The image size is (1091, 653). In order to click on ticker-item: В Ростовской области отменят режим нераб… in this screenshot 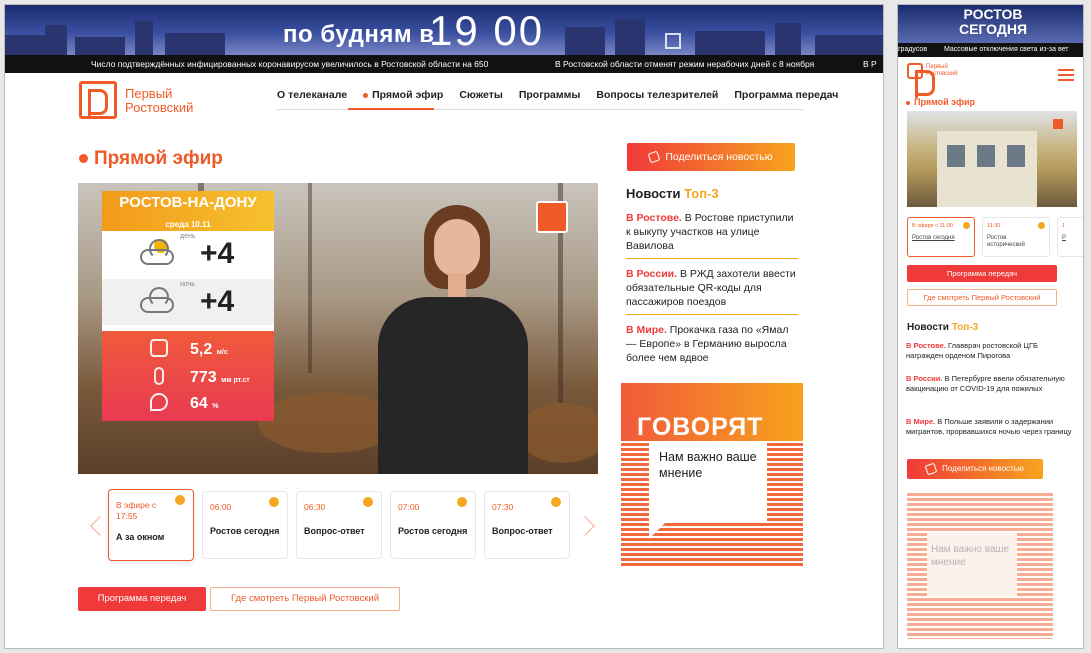, I will do `click(684, 64)`.